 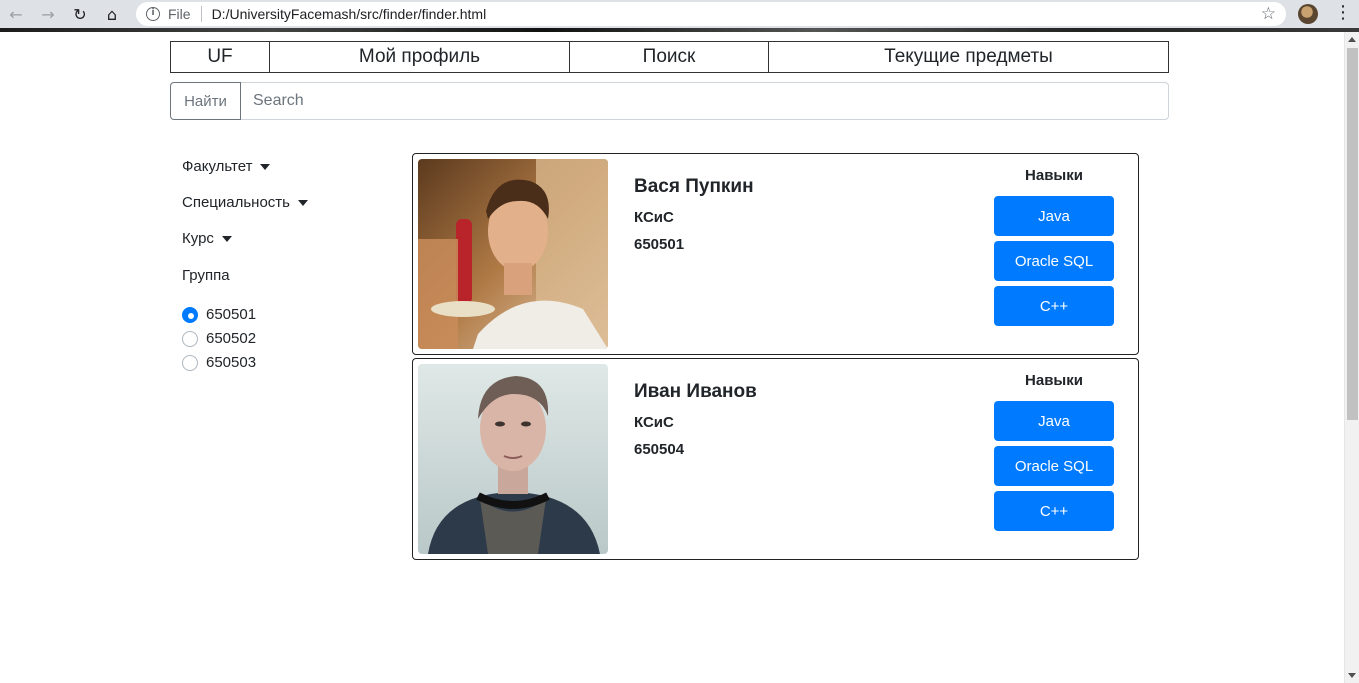 I want to click on profile-avatar, so click(x=1308, y=14).